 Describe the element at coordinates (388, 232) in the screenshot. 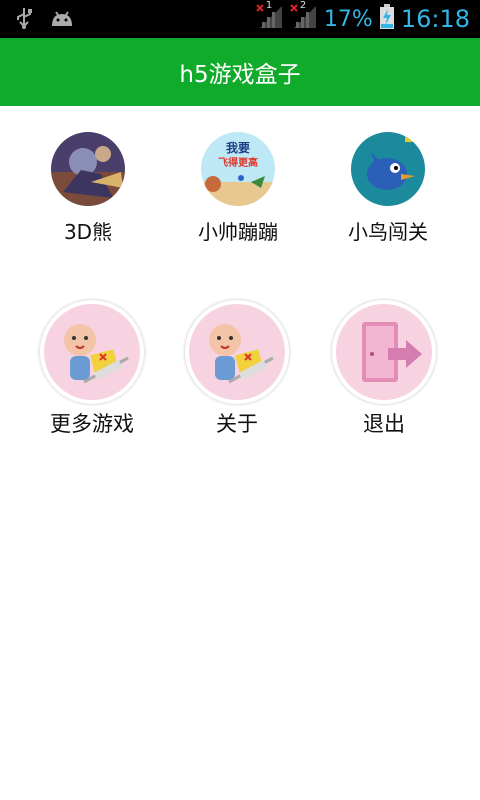

I see `game-label-bird: 小鸟闯关` at that location.